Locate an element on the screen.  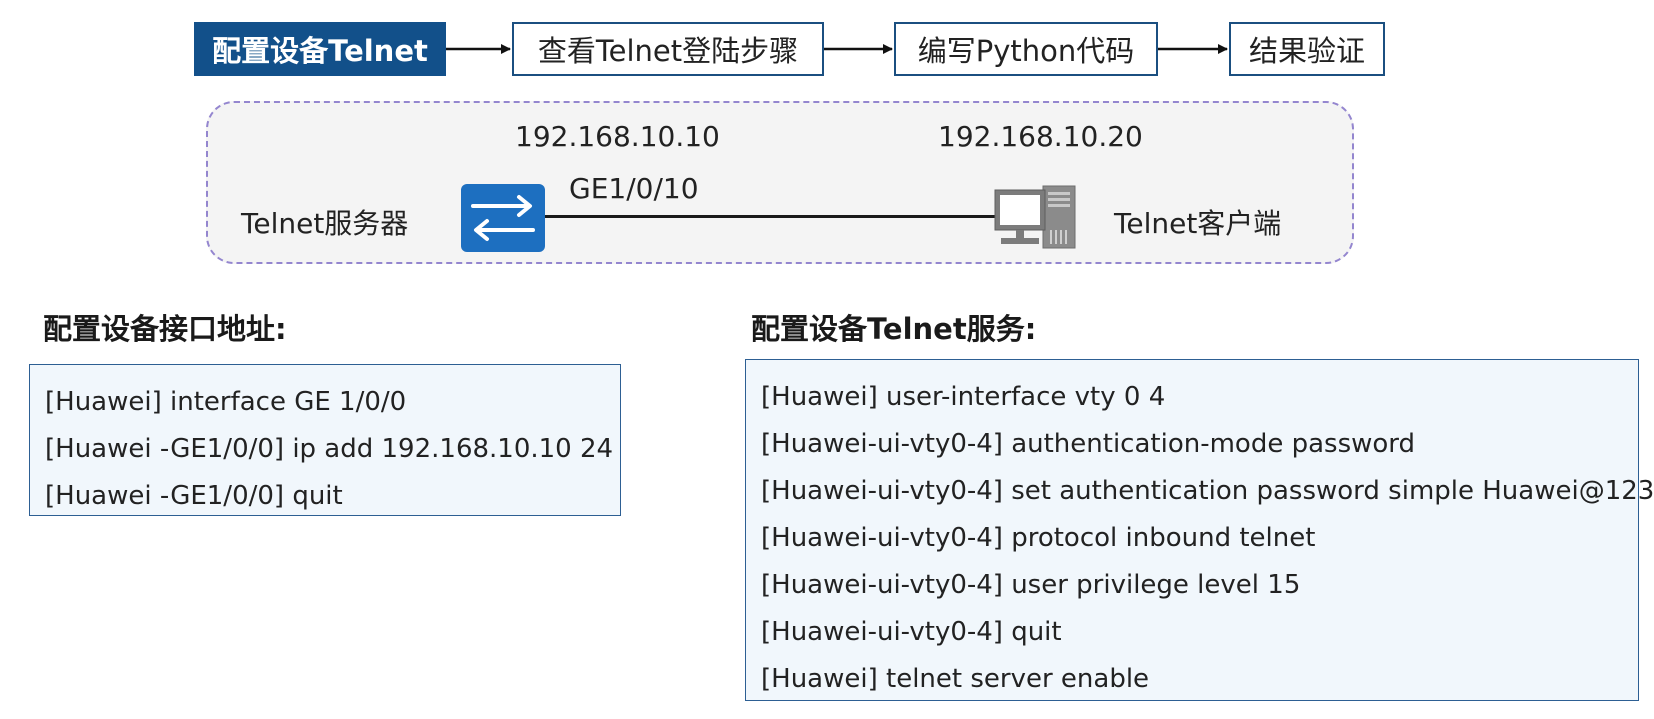
pc-icon is located at coordinates (1036, 217).